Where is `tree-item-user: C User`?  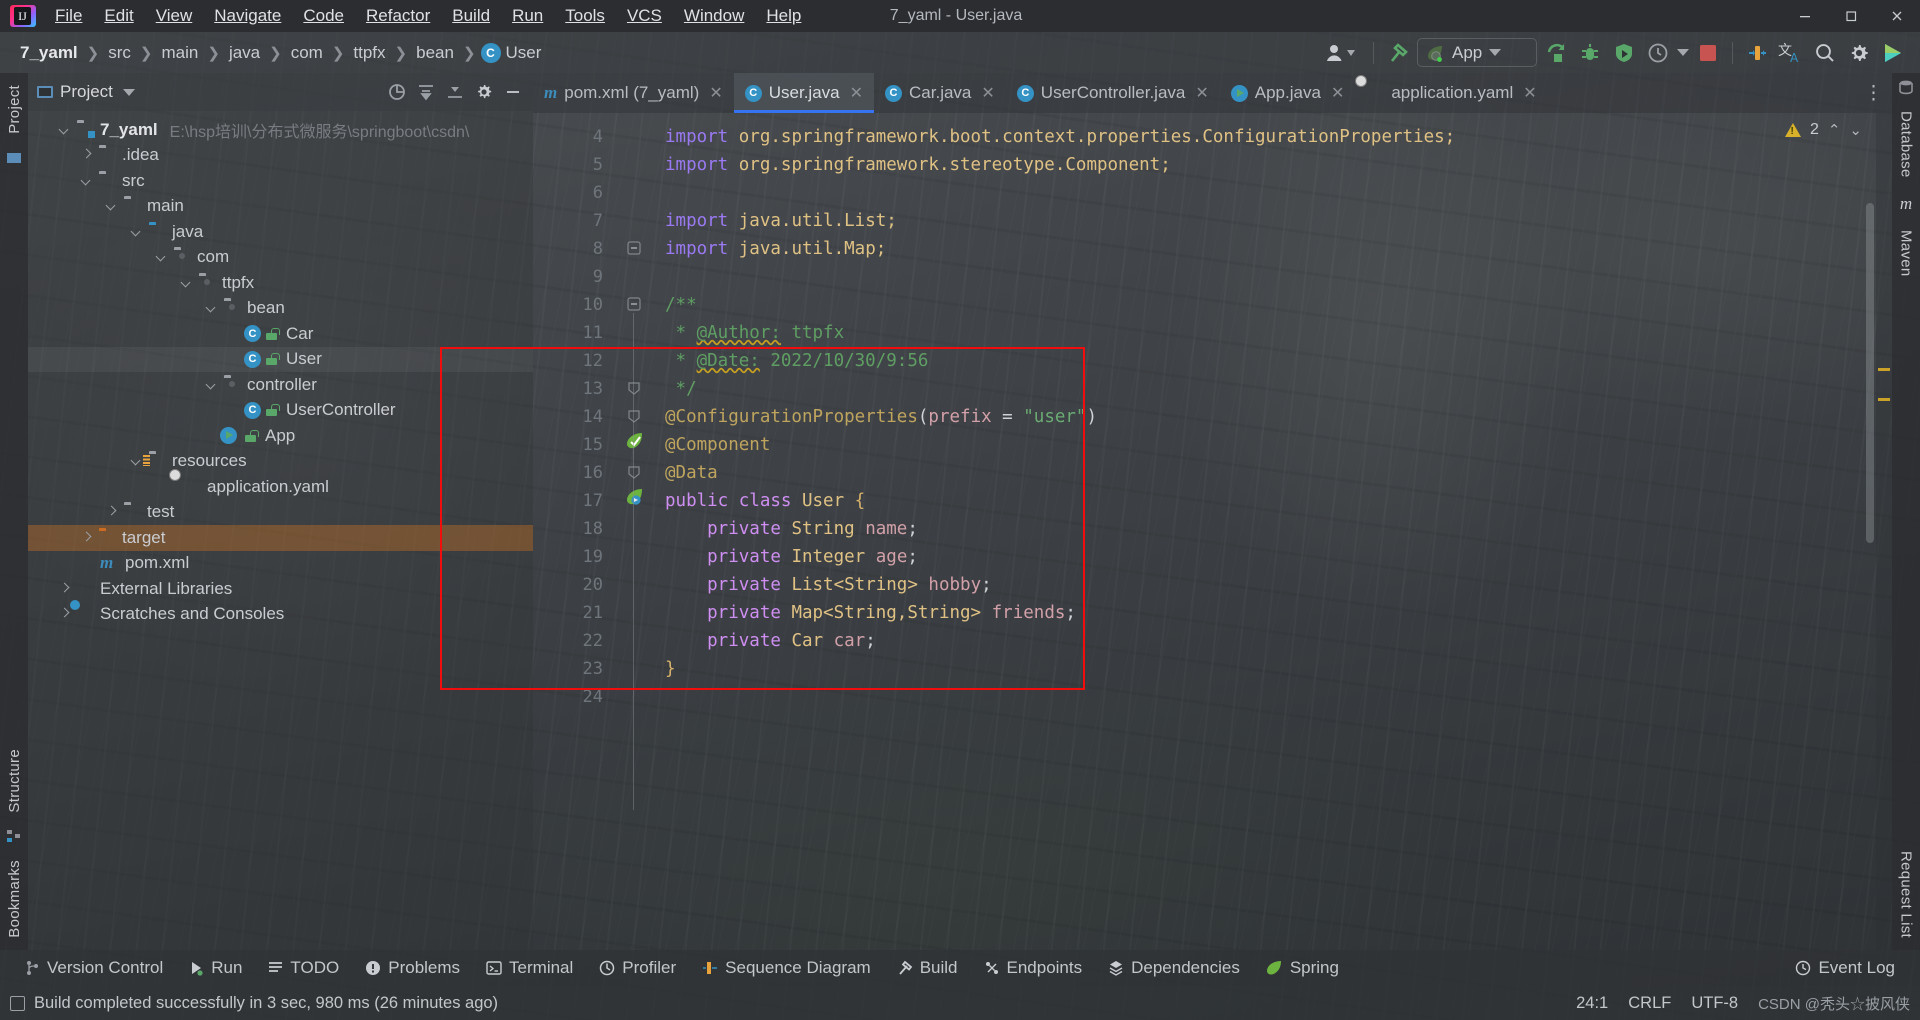
tree-item-user: C User is located at coordinates (280, 359).